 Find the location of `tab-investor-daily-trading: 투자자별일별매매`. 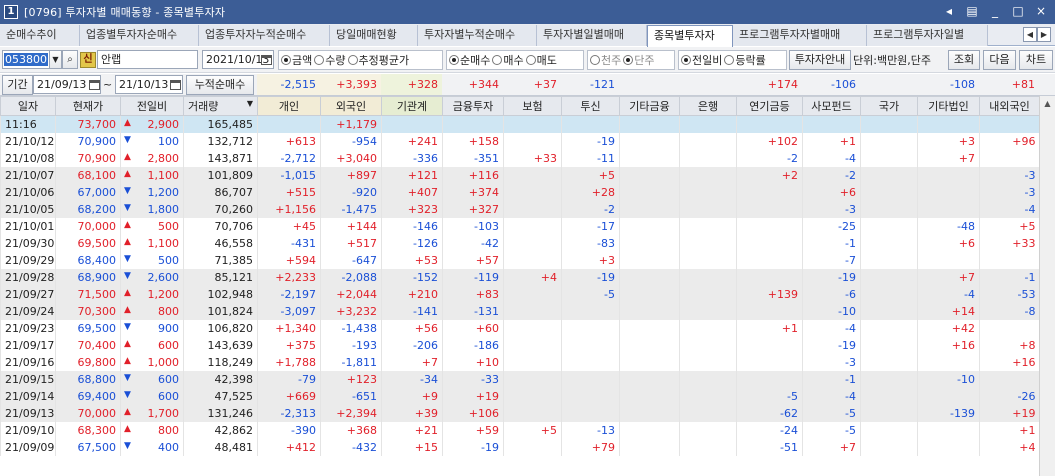

tab-investor-daily-trading: 투자자별일별매매 is located at coordinates (592, 35).